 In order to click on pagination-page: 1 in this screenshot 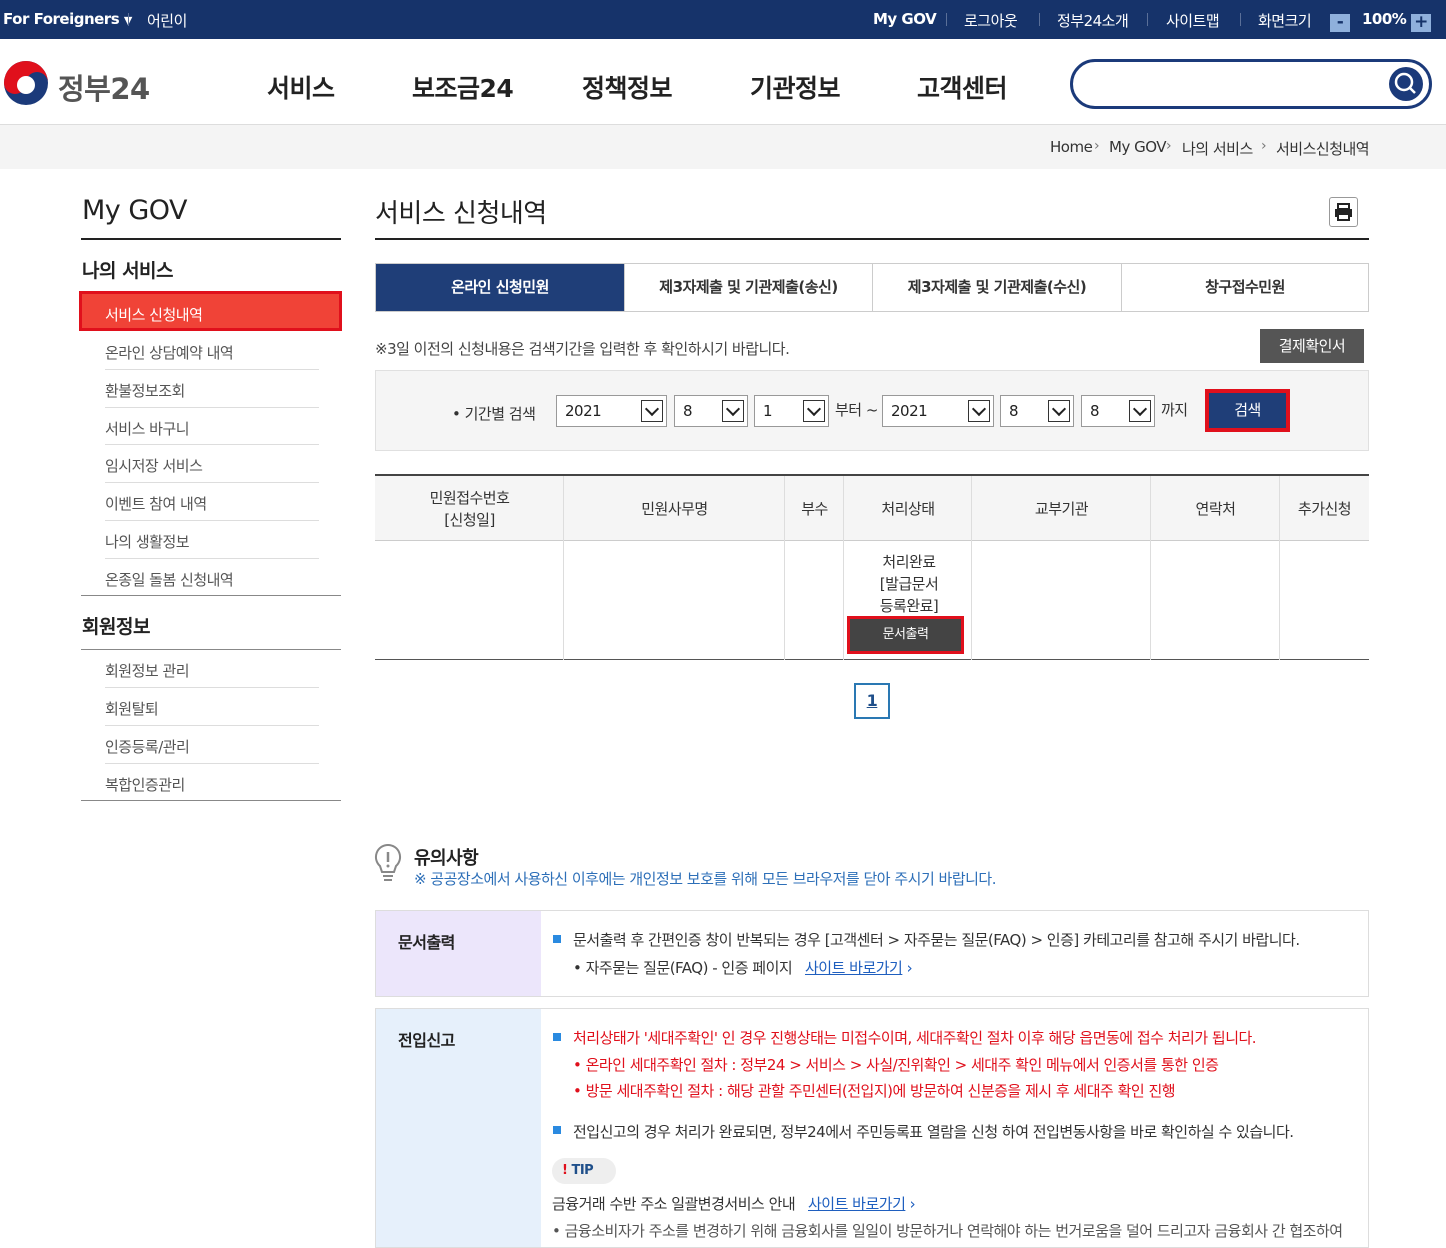, I will do `click(872, 701)`.